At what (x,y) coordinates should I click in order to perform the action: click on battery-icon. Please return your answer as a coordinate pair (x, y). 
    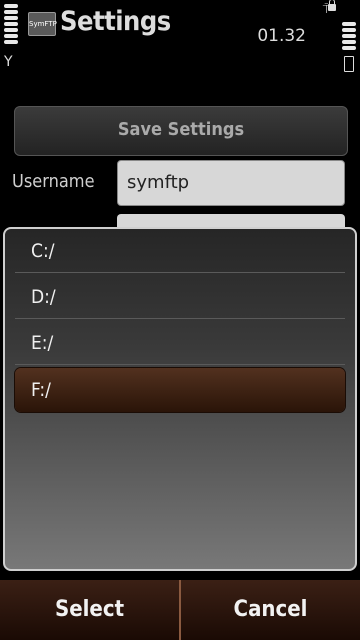
    Looking at the image, I should click on (349, 64).